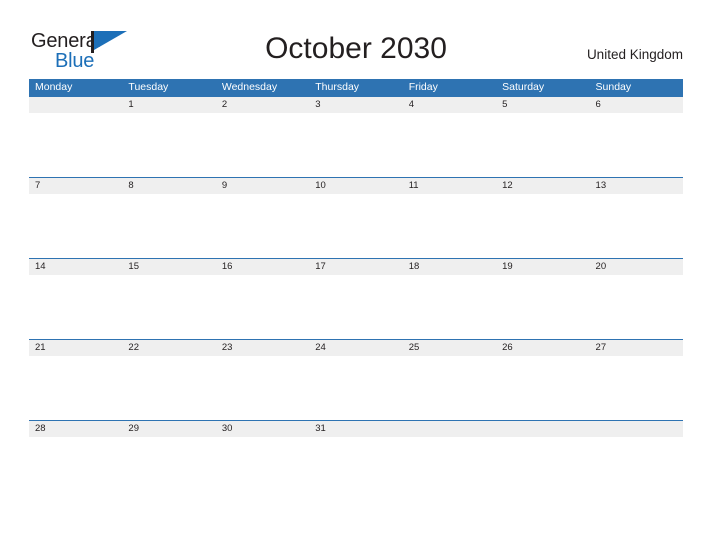 The image size is (712, 550). What do you see at coordinates (542, 267) in the screenshot?
I see `day-number: 19` at bounding box center [542, 267].